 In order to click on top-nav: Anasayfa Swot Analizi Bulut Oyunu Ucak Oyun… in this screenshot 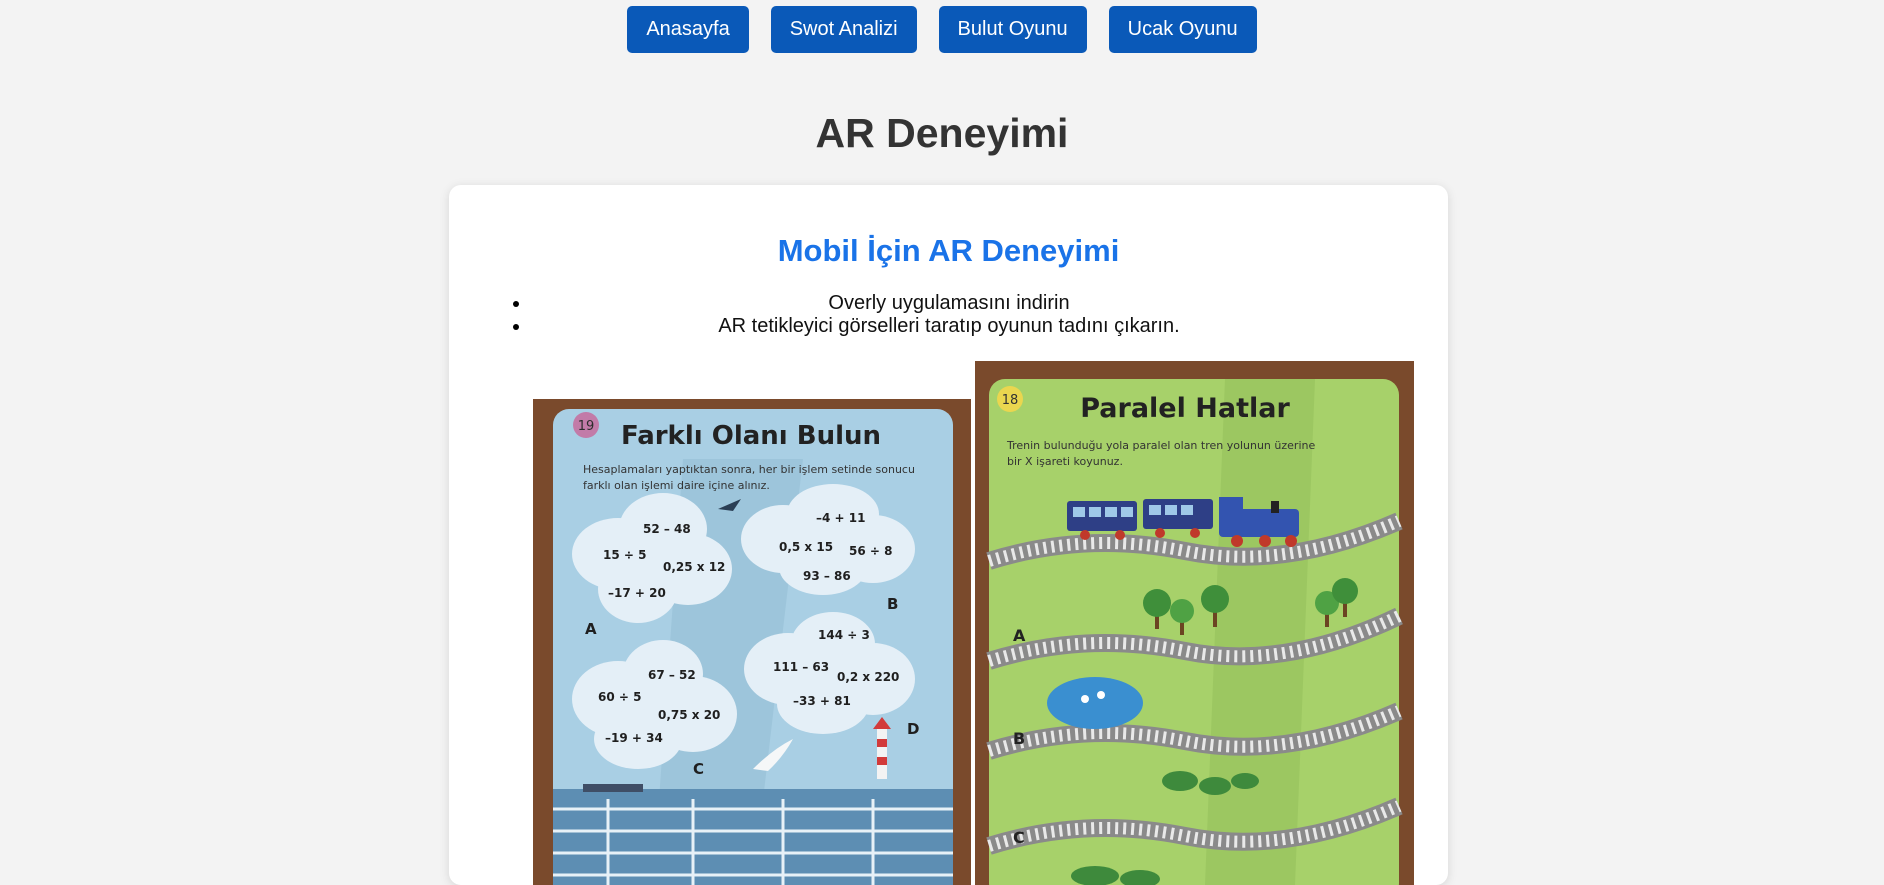, I will do `click(942, 29)`.